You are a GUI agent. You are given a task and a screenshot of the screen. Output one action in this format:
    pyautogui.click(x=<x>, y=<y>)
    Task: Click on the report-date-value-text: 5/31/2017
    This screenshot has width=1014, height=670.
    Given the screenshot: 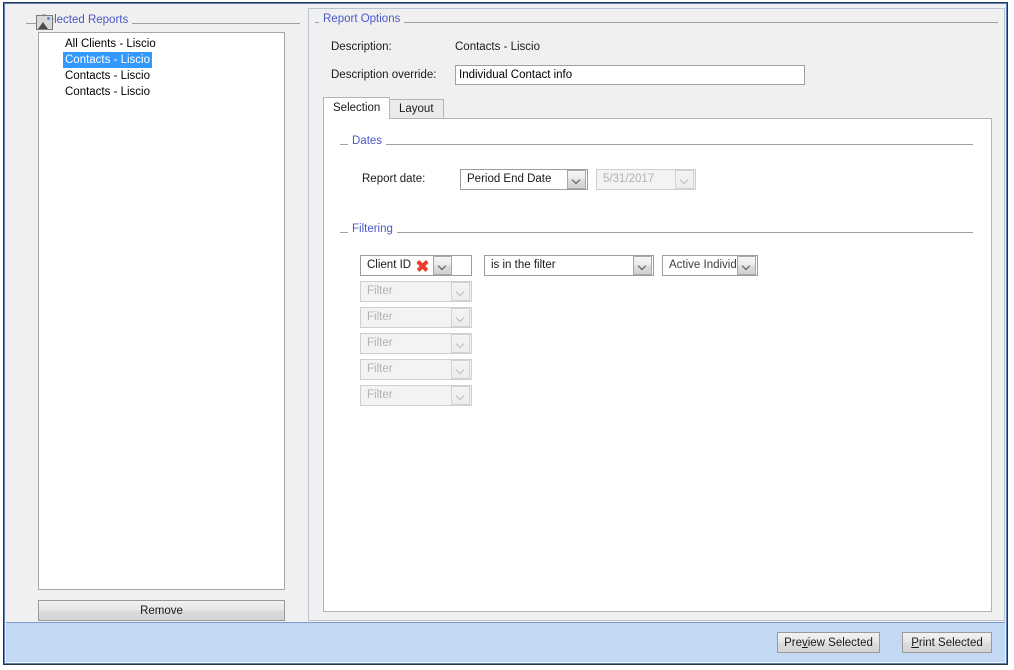 What is the action you would take?
    pyautogui.click(x=629, y=179)
    